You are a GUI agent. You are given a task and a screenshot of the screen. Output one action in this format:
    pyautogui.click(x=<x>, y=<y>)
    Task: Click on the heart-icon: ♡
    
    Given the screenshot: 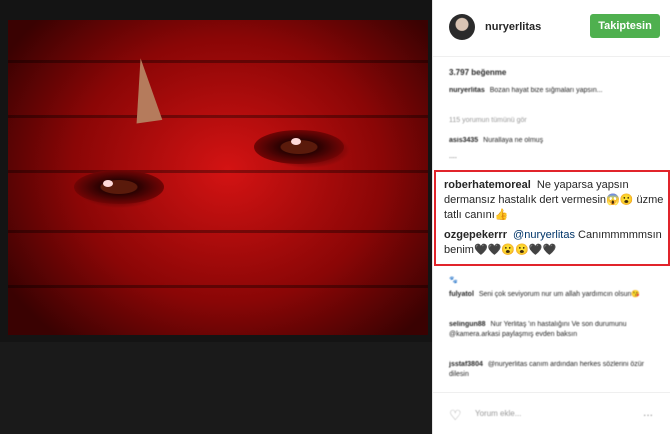 What is the action you would take?
    pyautogui.click(x=455, y=415)
    